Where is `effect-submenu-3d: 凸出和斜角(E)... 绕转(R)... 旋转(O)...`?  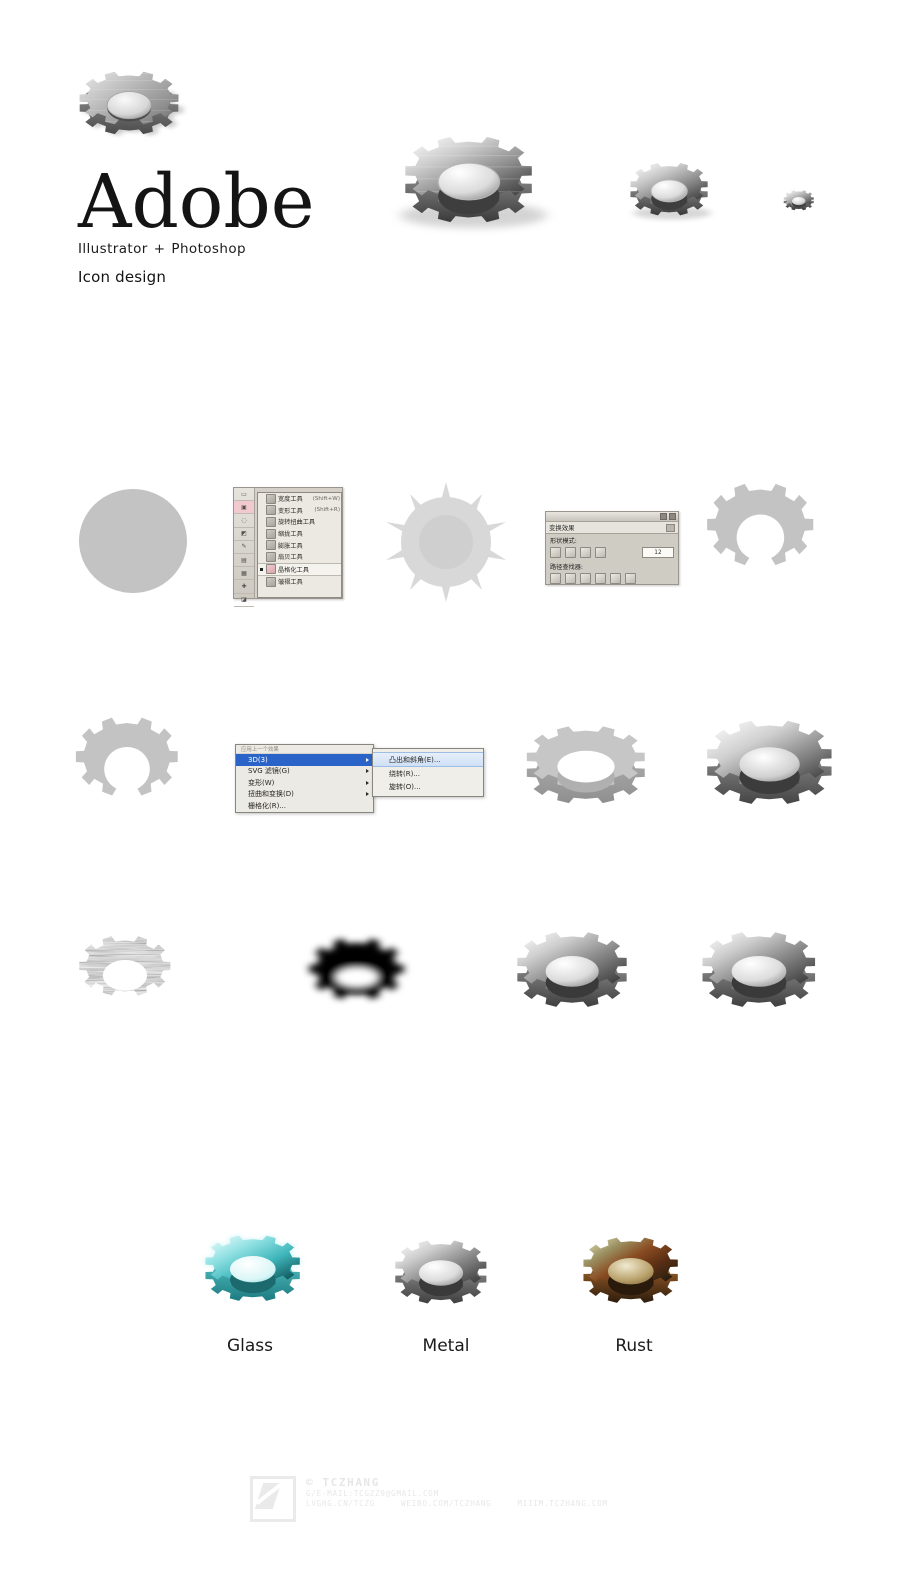
effect-submenu-3d: 凸出和斜角(E)... 绕转(R)... 旋转(O)... is located at coordinates (428, 772).